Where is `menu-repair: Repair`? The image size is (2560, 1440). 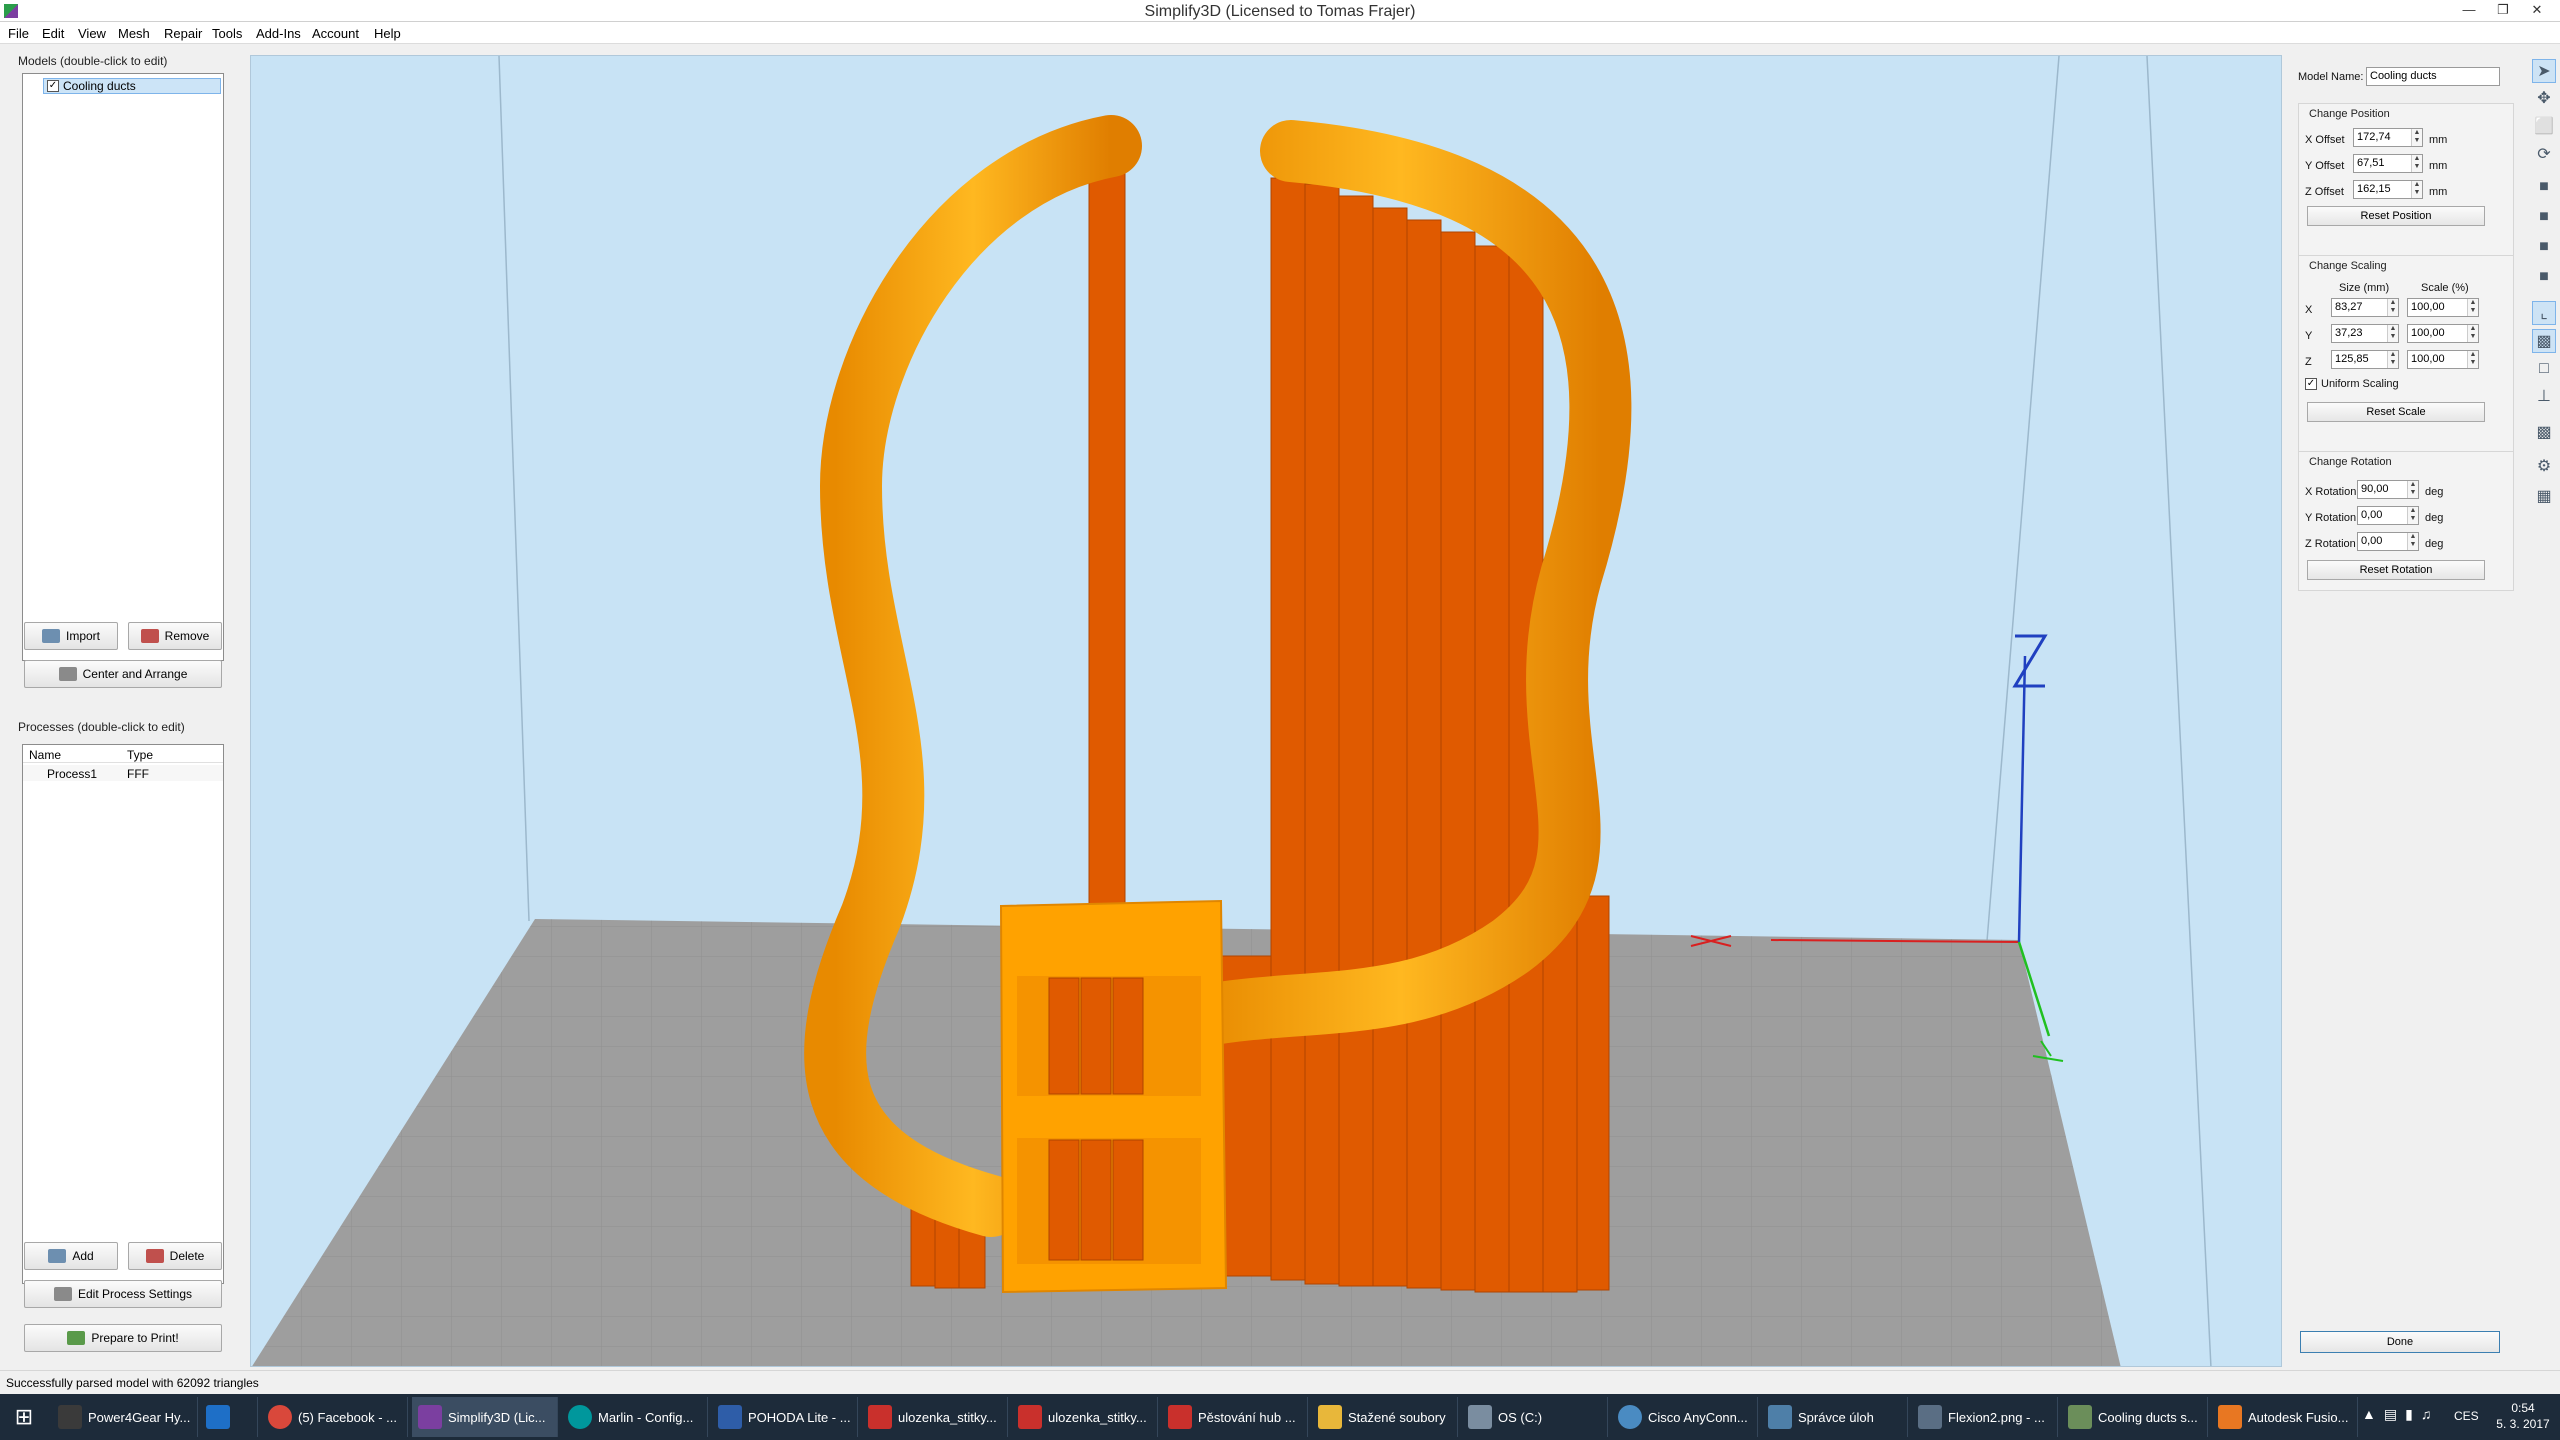 menu-repair: Repair is located at coordinates (183, 33).